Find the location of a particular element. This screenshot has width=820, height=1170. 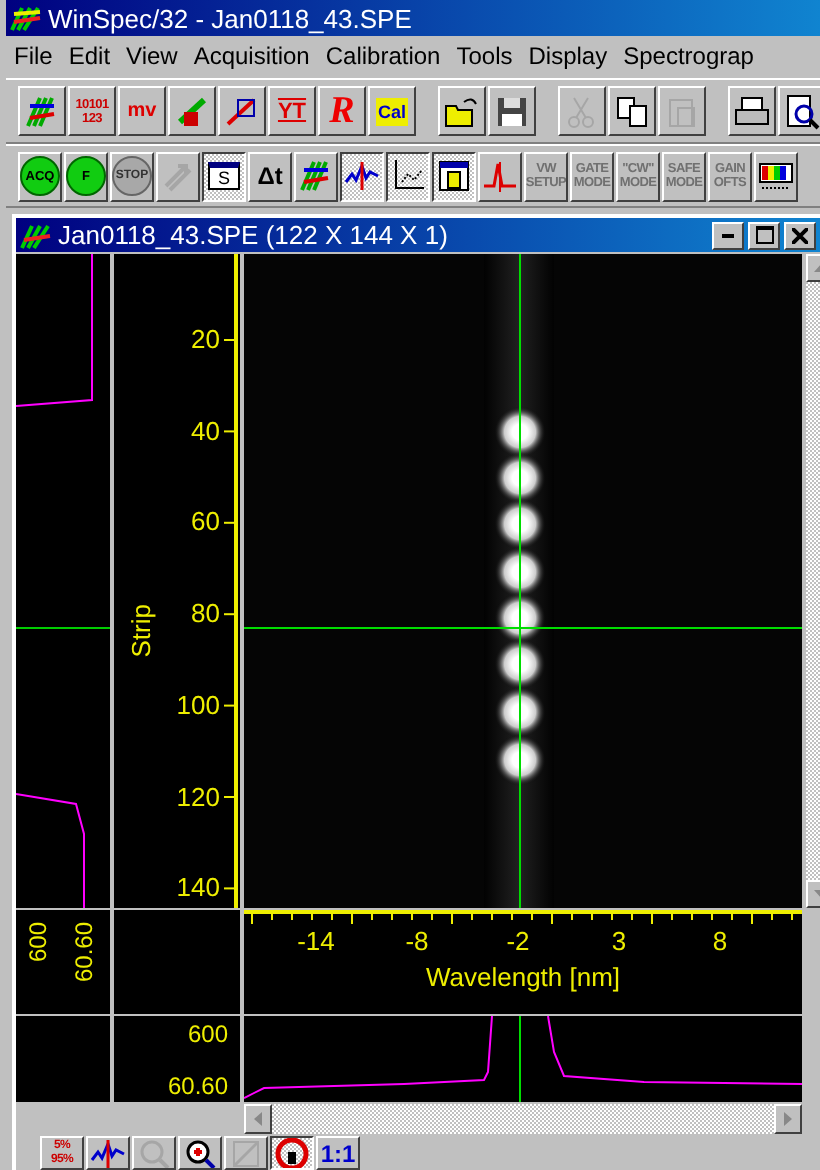

zoomout-icon is located at coordinates (154, 1153).